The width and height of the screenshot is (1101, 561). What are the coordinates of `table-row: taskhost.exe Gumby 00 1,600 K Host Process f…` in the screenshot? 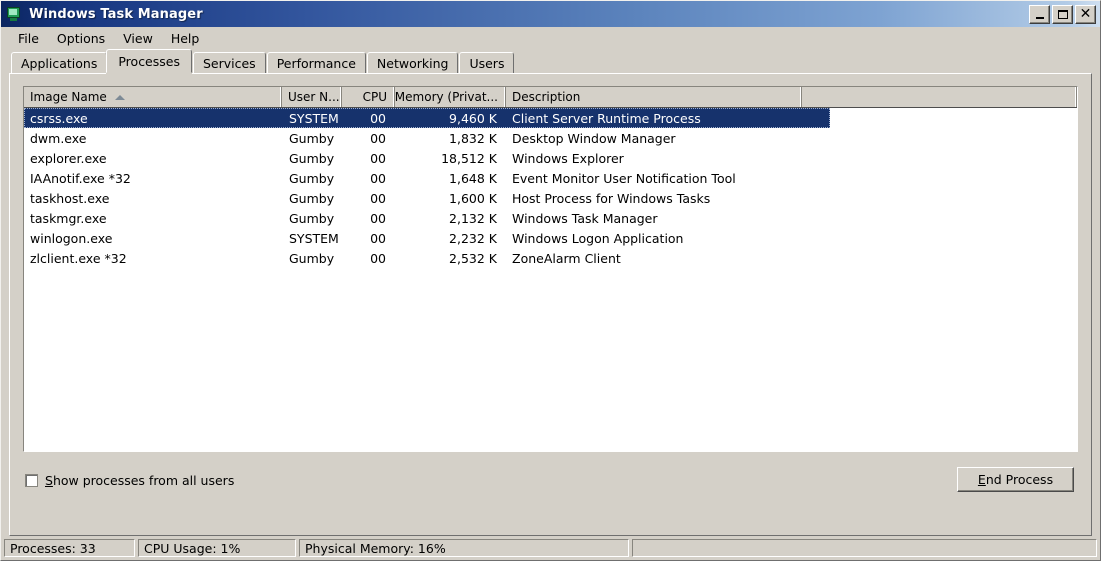 It's located at (550, 198).